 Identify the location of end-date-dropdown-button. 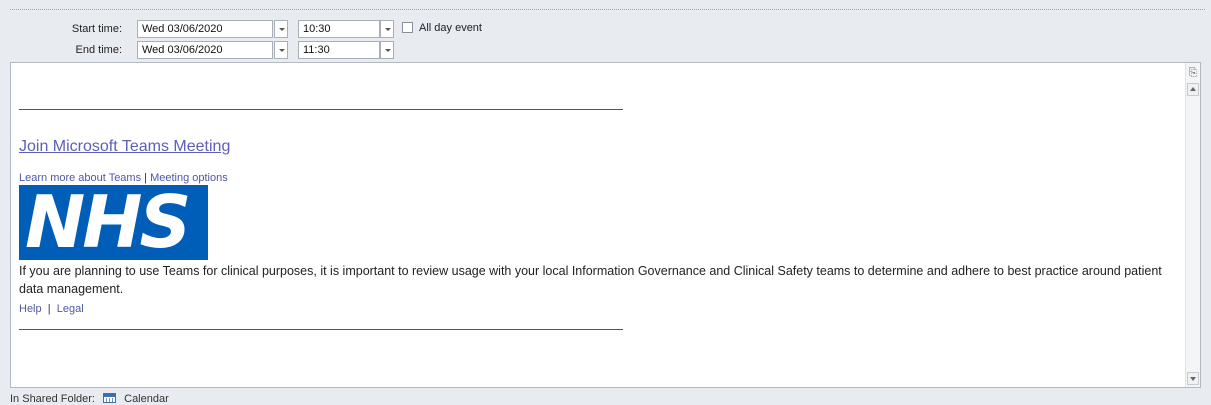
(281, 50).